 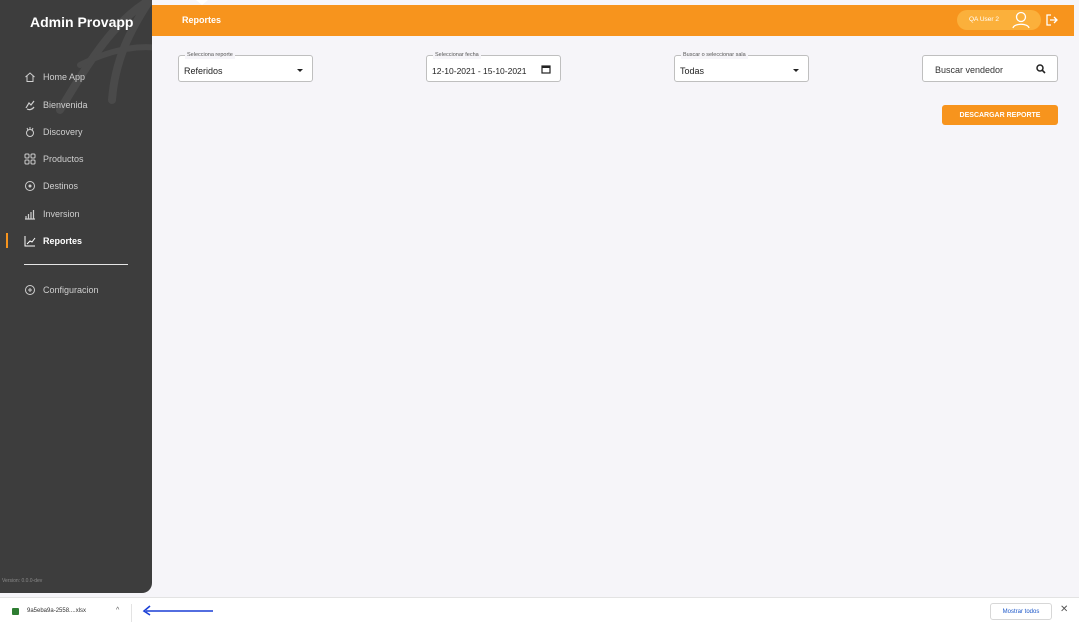 I want to click on room-select-label: Buscar o seleccionar sala, so click(x=714, y=55).